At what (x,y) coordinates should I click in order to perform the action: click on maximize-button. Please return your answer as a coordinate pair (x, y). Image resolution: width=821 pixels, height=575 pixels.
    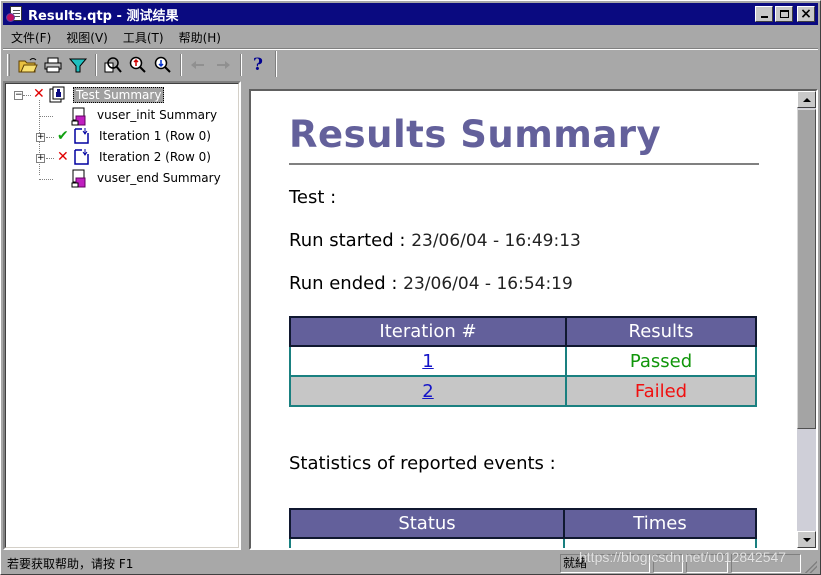
    Looking at the image, I should click on (784, 14).